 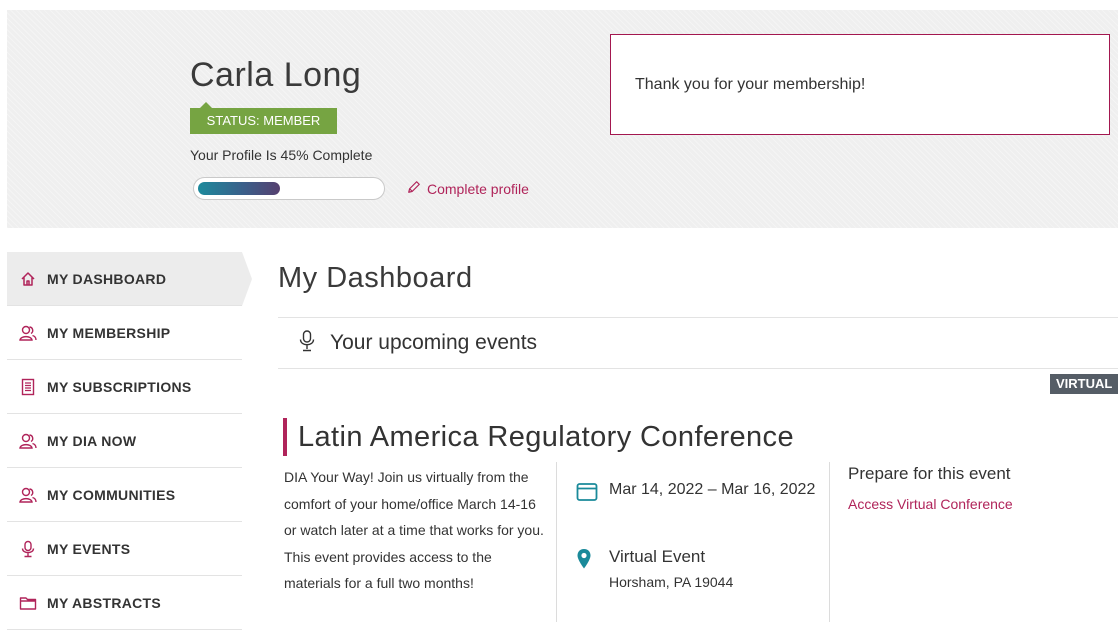 What do you see at coordinates (285, 437) in the screenshot?
I see `event-title-accent` at bounding box center [285, 437].